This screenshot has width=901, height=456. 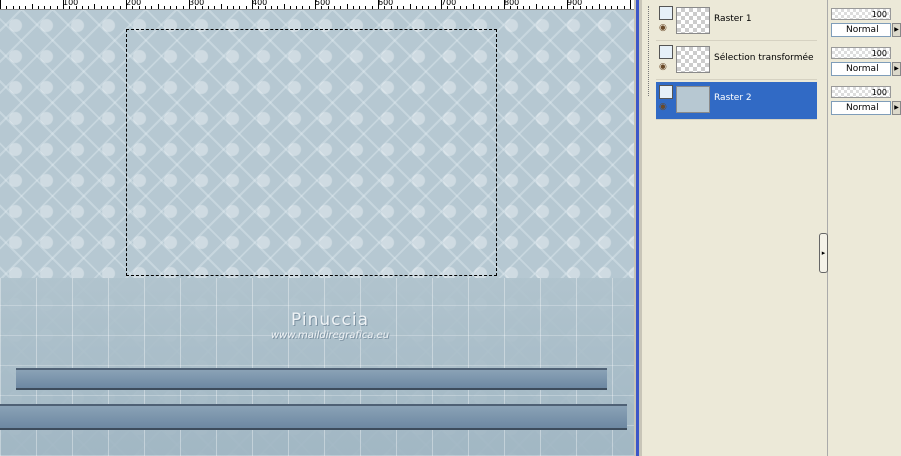 What do you see at coordinates (134, 3) in the screenshot?
I see `ruler-label: 200` at bounding box center [134, 3].